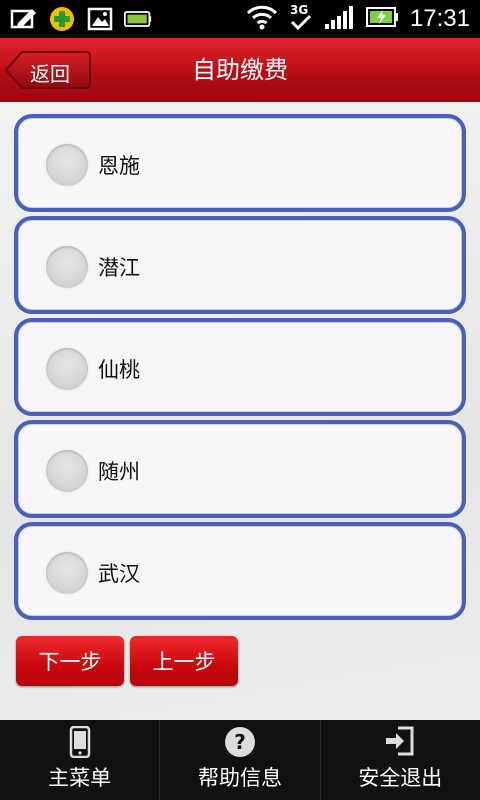 The image size is (480, 800). What do you see at coordinates (400, 778) in the screenshot?
I see `nav-label: 安全退出` at bounding box center [400, 778].